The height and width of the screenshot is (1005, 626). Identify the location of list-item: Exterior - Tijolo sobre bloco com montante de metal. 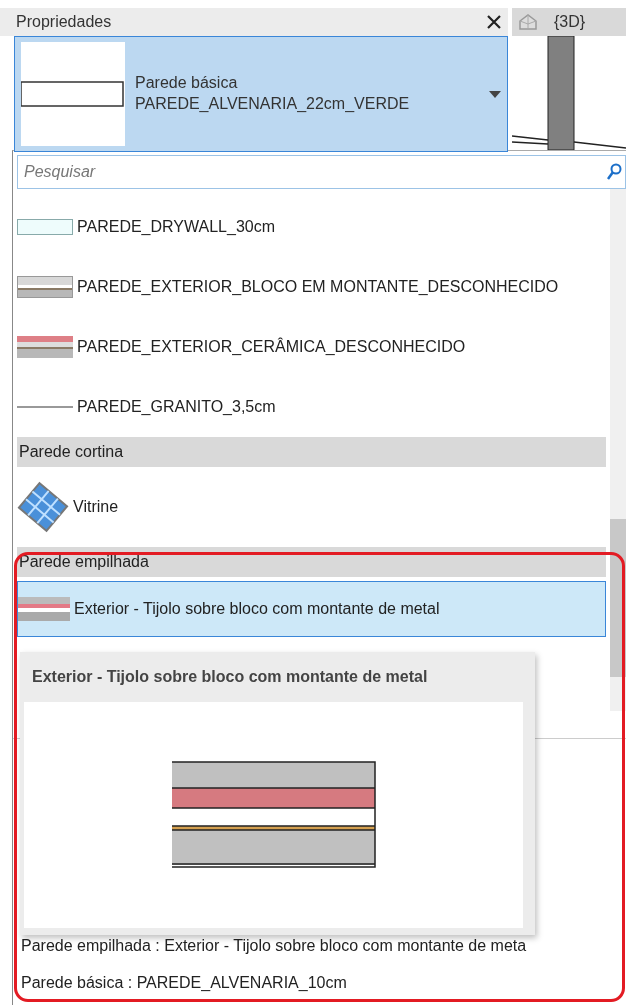
(311, 609).